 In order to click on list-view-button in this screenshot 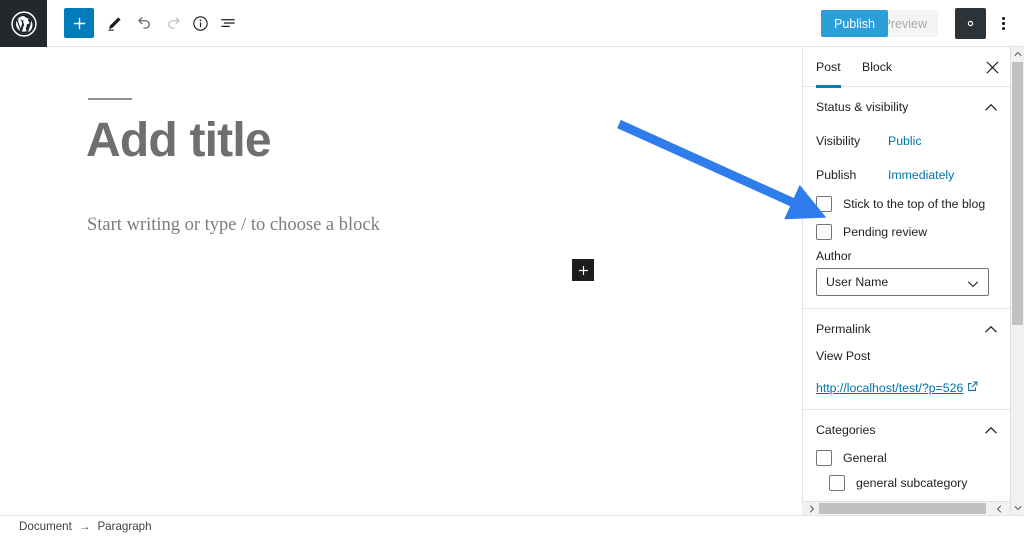, I will do `click(228, 23)`.